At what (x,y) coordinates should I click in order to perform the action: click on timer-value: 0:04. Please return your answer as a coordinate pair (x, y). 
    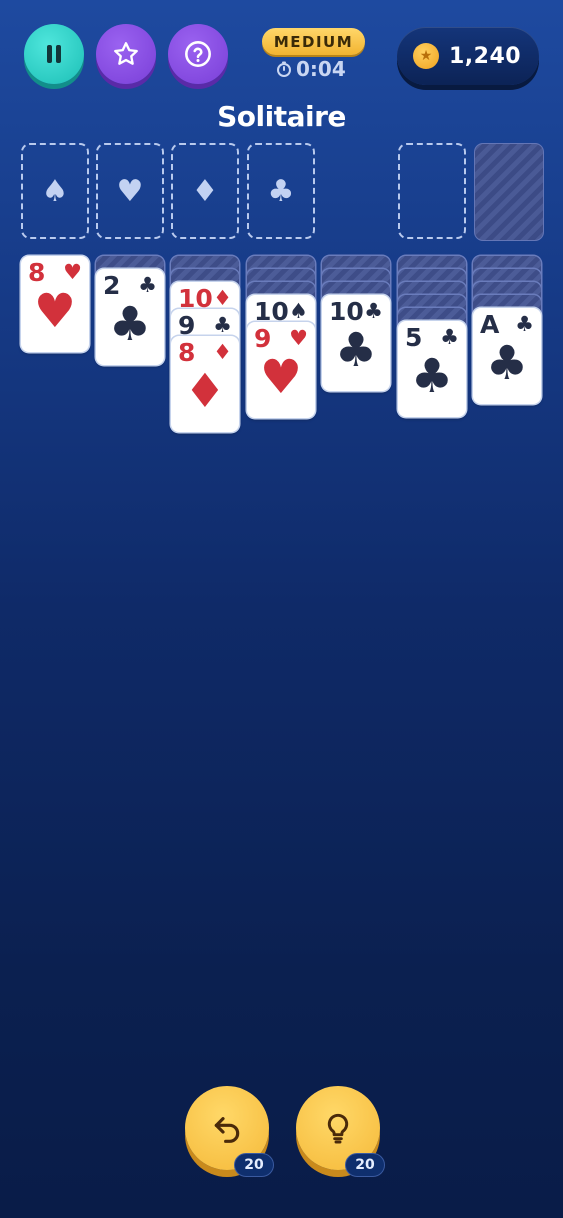
    Looking at the image, I should click on (321, 69).